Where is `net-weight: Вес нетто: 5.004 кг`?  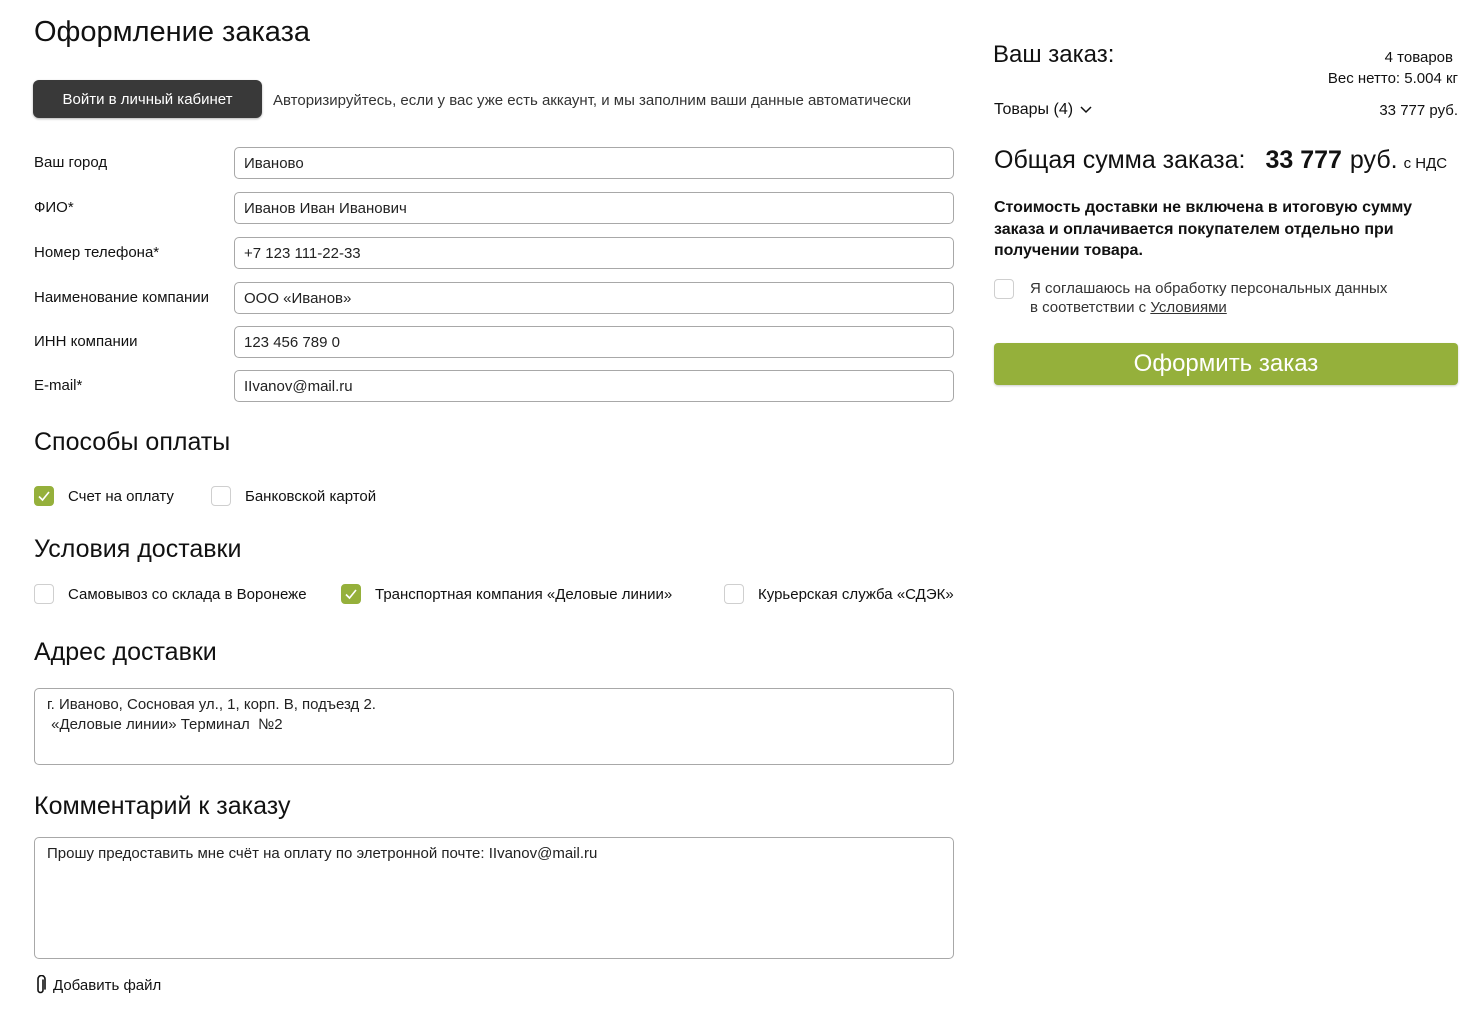 net-weight: Вес нетто: 5.004 кг is located at coordinates (1392, 78).